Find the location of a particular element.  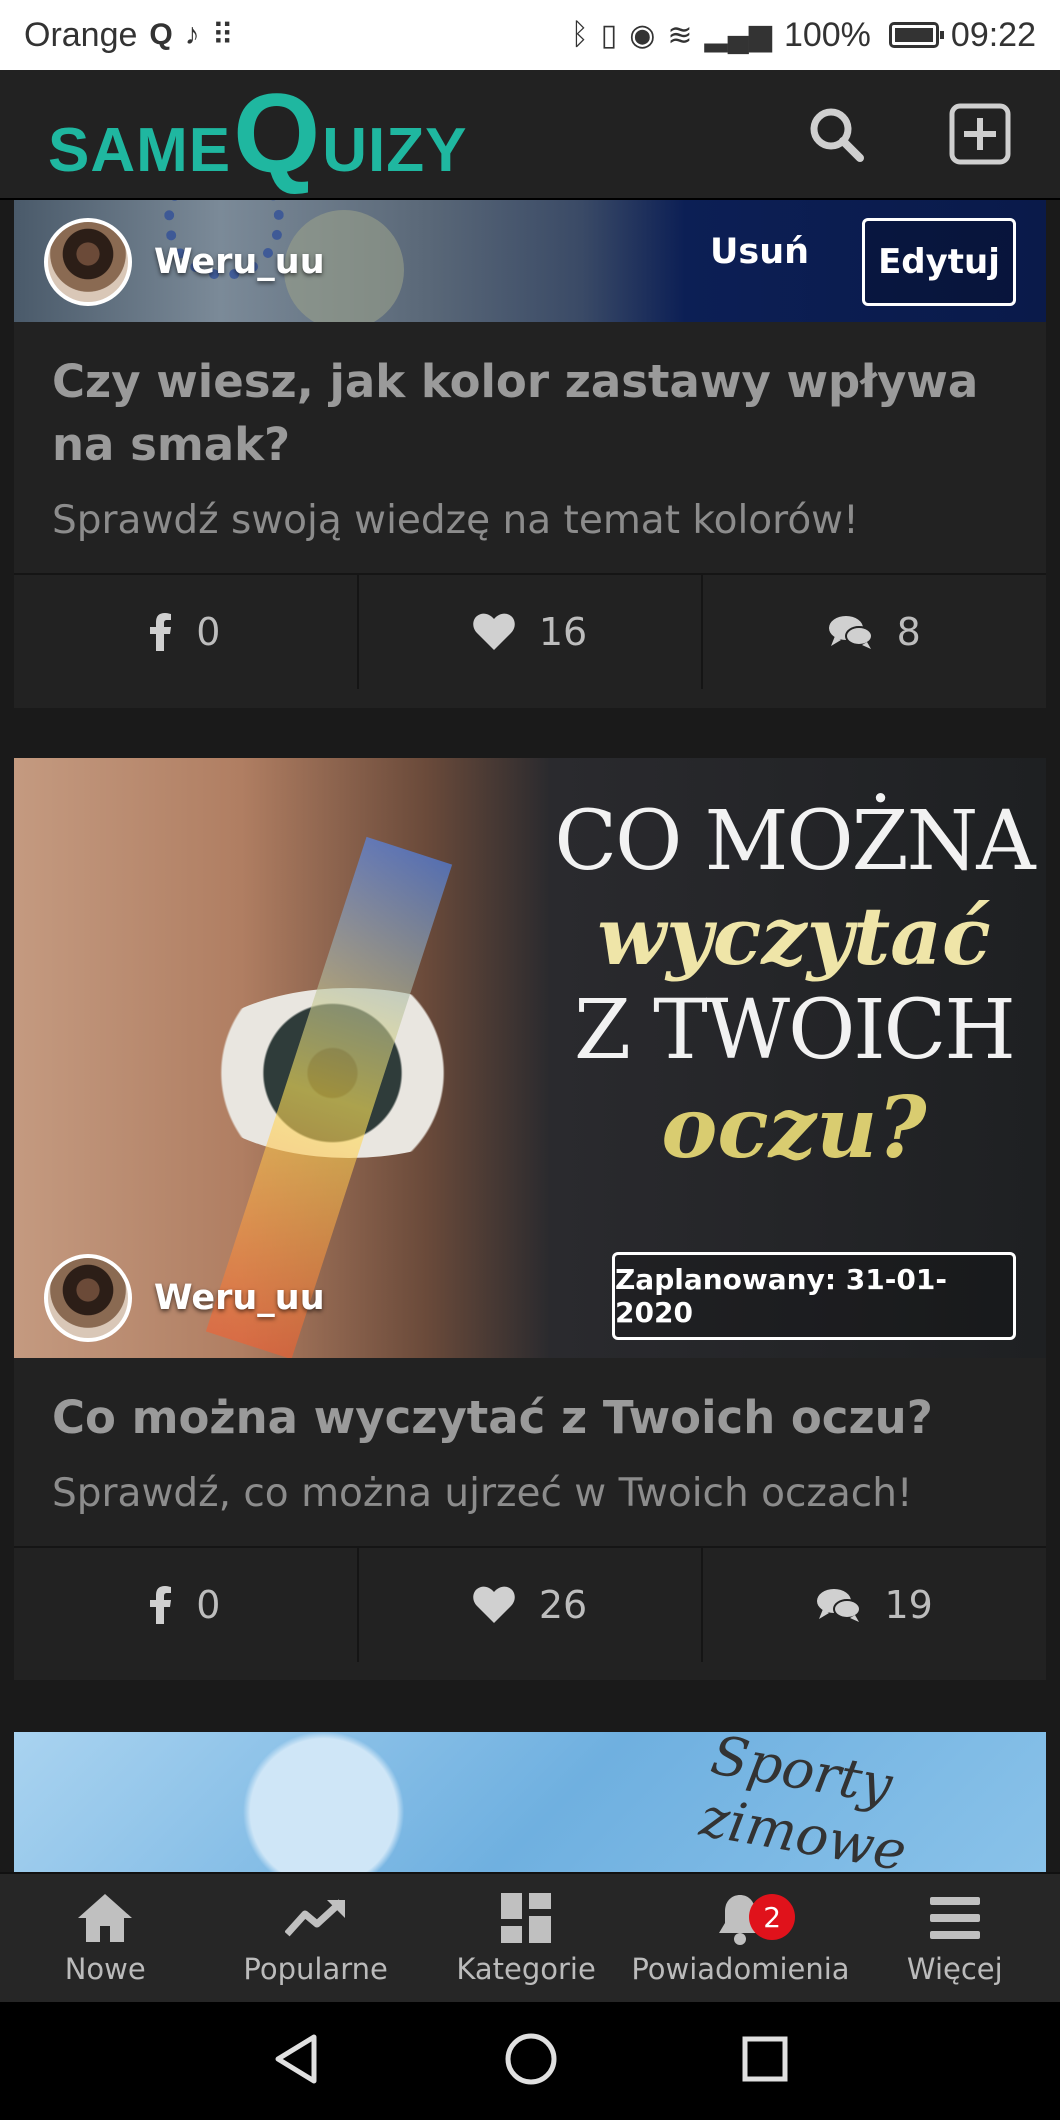

samequizy-logo: SAME Q UIZY is located at coordinates (258, 134).